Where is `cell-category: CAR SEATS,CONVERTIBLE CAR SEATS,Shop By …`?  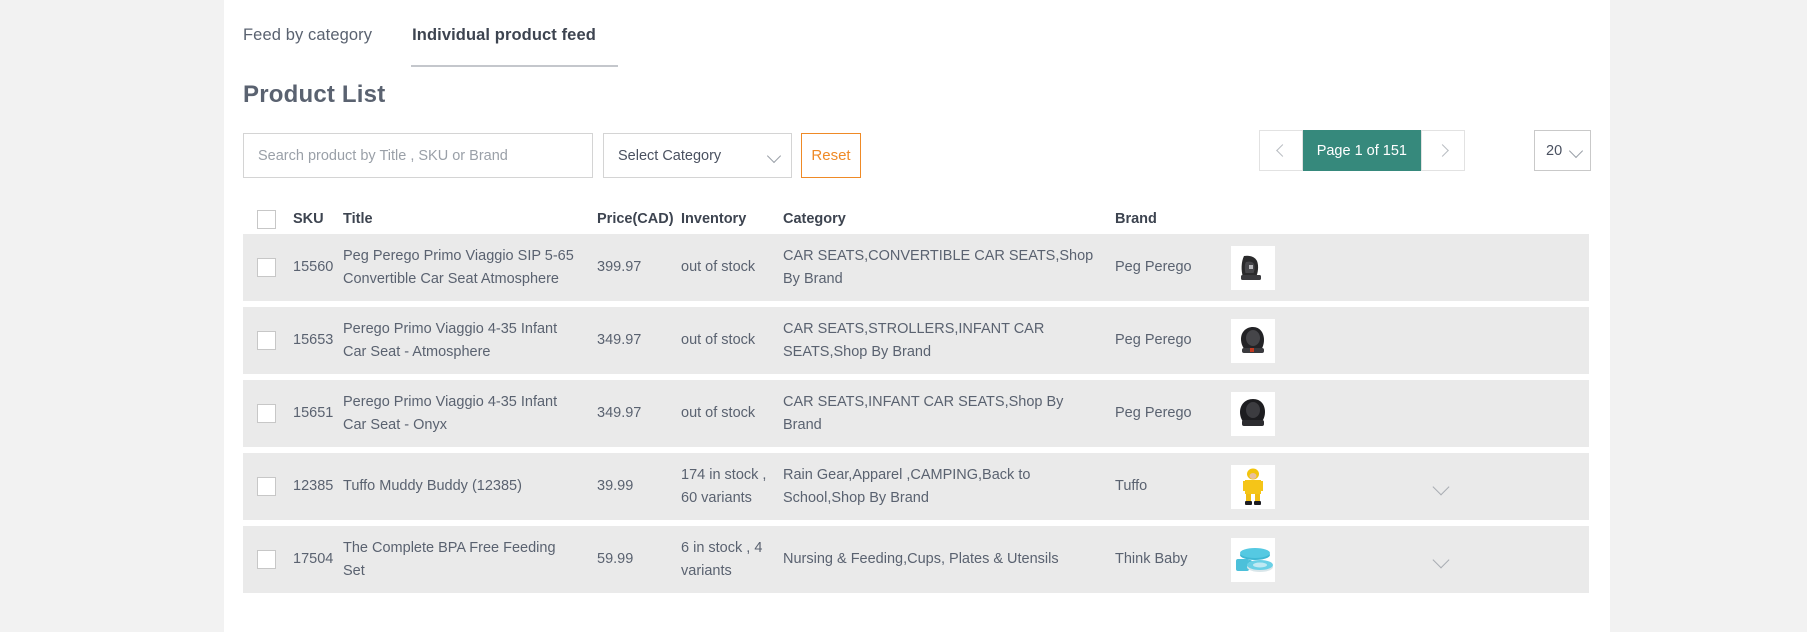
cell-category: CAR SEATS,CONVERTIBLE CAR SEATS,Shop By … is located at coordinates (938, 267).